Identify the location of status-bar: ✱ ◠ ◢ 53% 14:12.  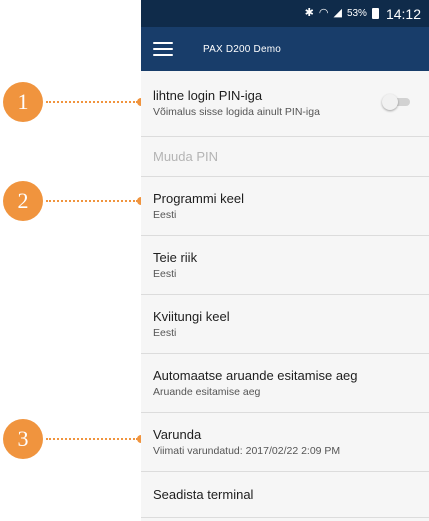
(285, 13).